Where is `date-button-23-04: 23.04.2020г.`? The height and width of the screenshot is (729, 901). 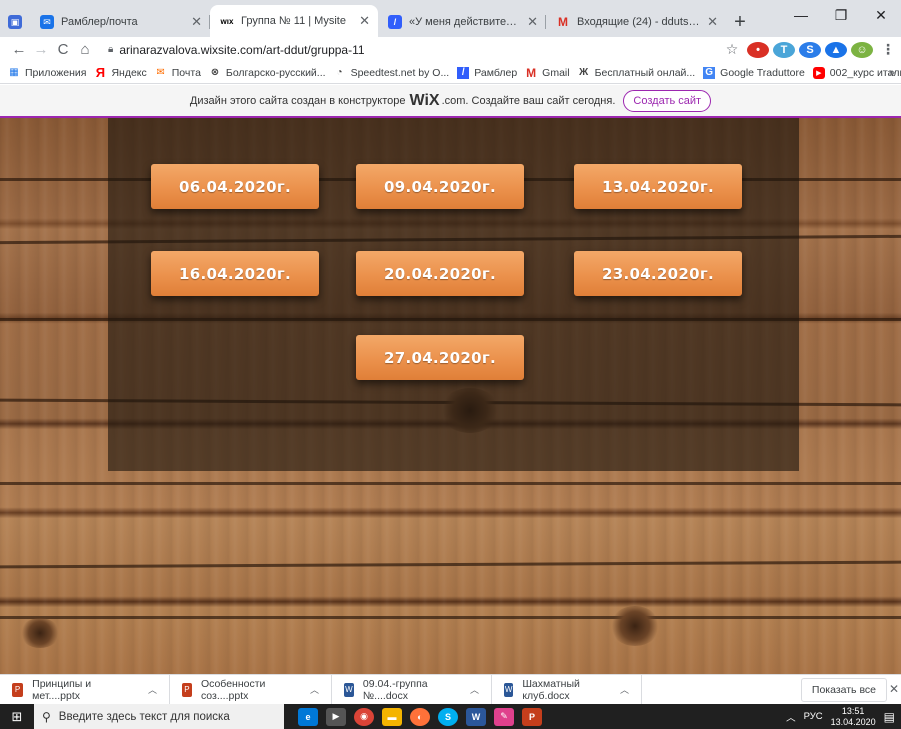 date-button-23-04: 23.04.2020г. is located at coordinates (658, 273).